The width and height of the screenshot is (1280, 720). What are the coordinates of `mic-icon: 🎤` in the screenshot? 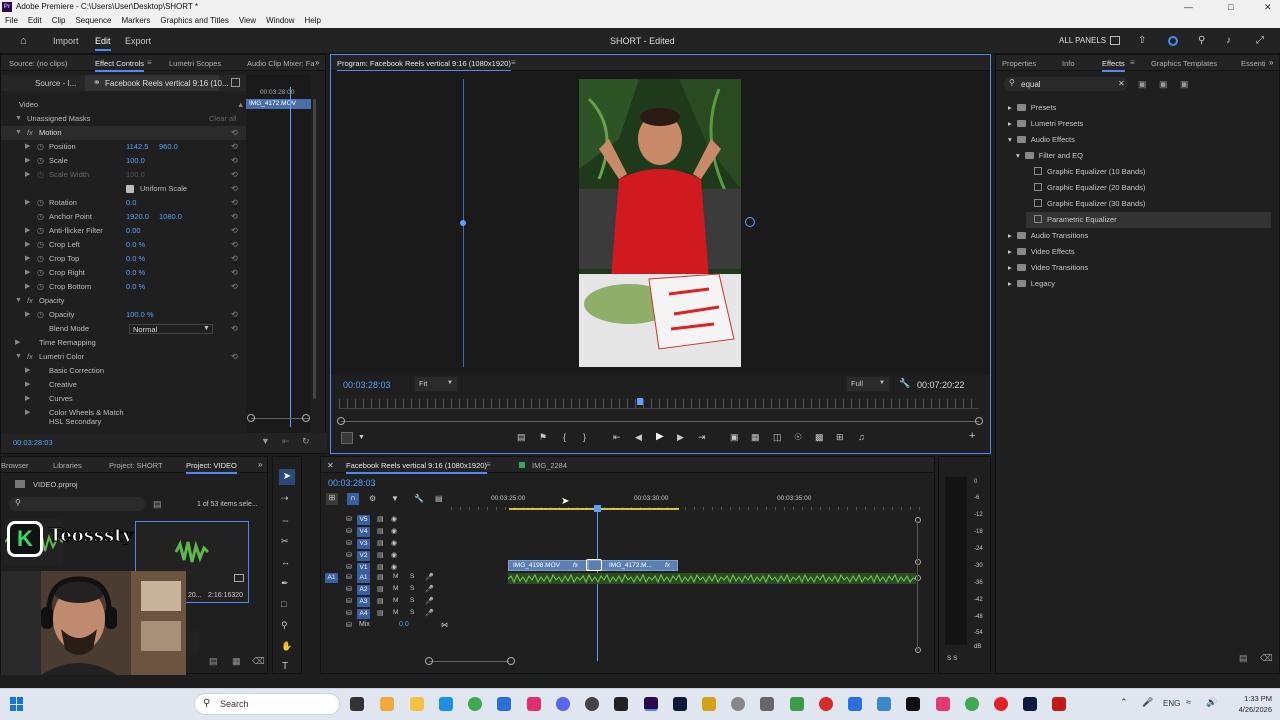 It's located at (429, 613).